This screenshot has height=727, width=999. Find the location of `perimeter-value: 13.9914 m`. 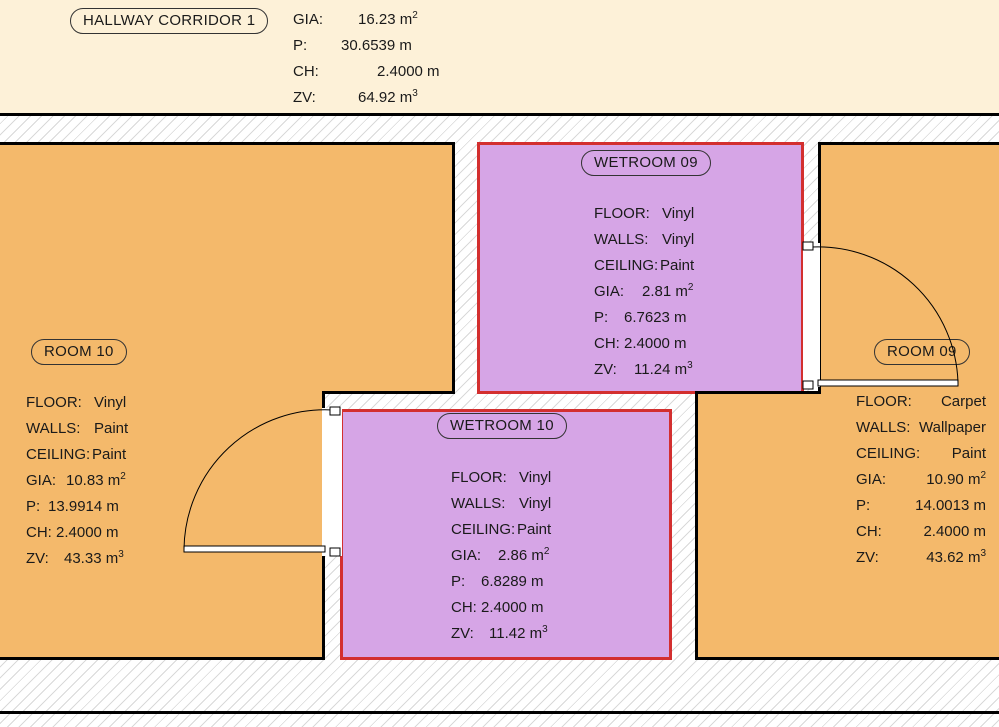

perimeter-value: 13.9914 m is located at coordinates (83, 506).